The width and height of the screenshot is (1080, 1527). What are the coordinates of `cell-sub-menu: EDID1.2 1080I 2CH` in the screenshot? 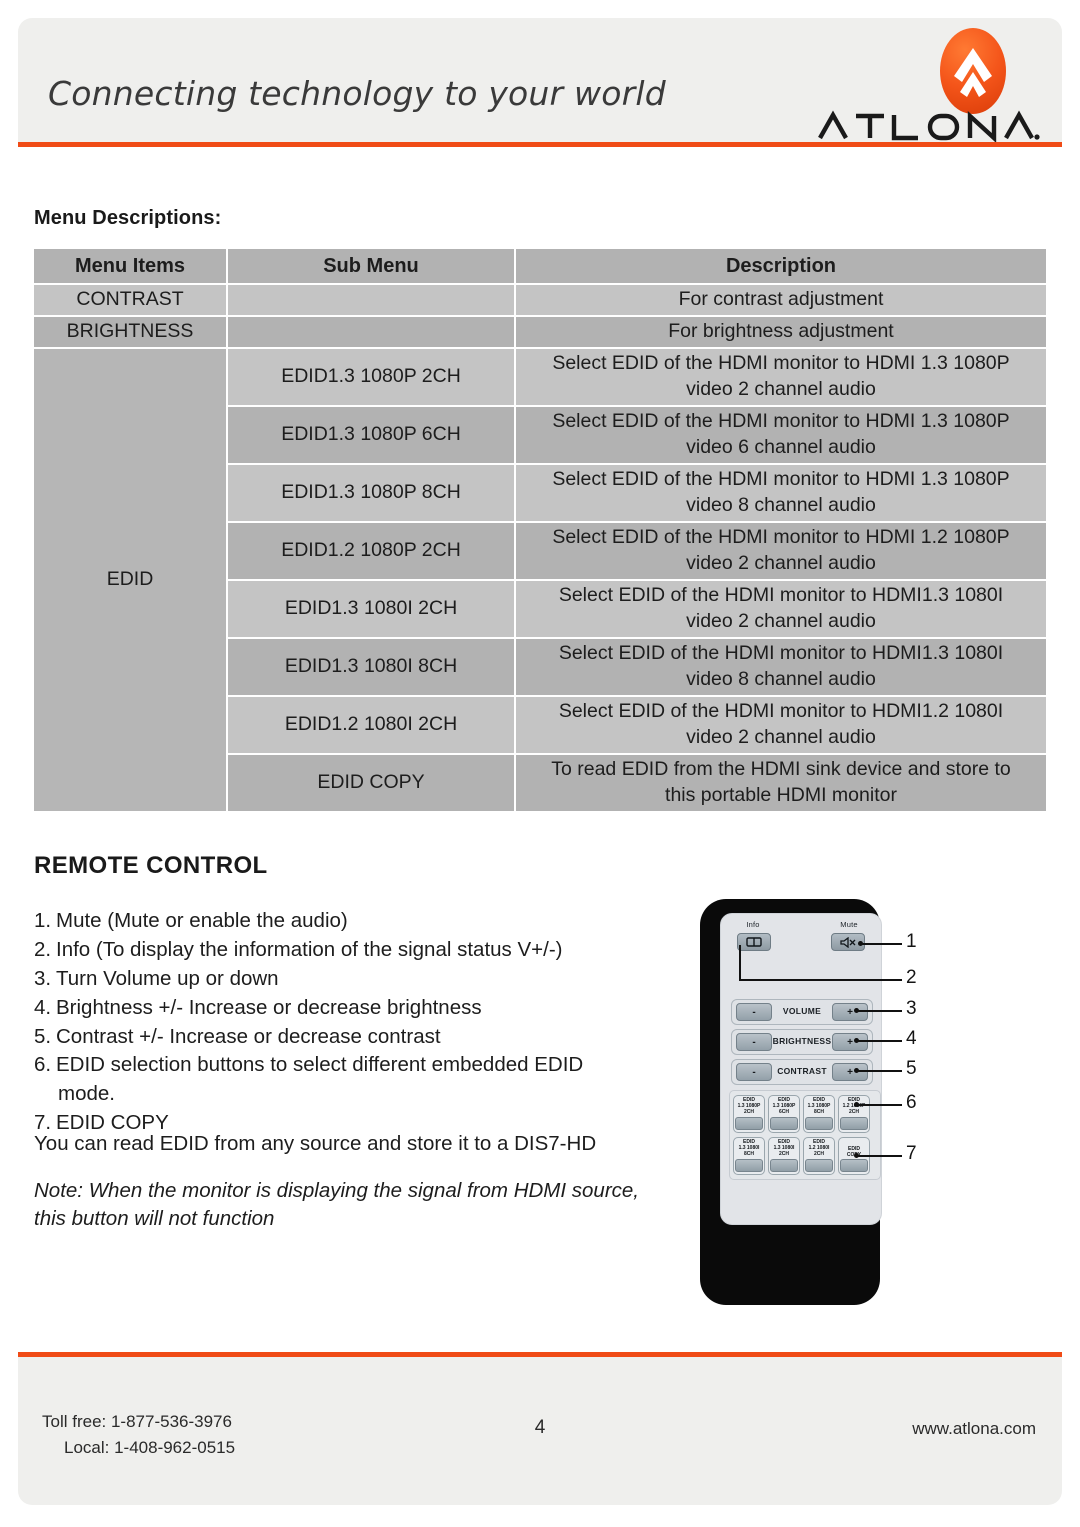 It's located at (371, 725).